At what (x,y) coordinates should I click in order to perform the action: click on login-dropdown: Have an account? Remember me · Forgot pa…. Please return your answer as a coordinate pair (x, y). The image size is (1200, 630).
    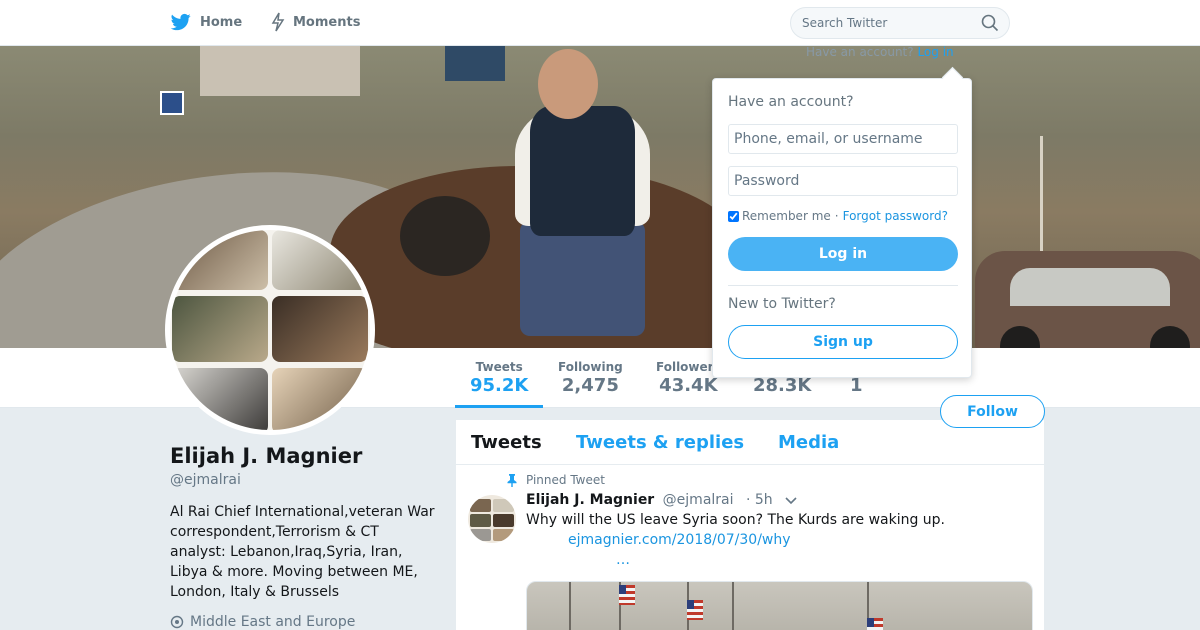
    Looking at the image, I should click on (842, 228).